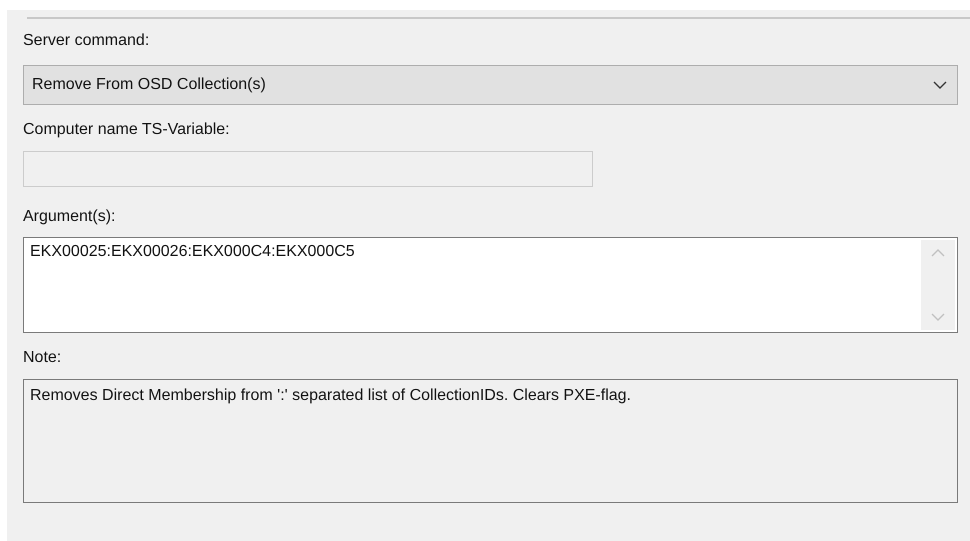 The height and width of the screenshot is (541, 970). I want to click on chevron-down-icon, so click(940, 85).